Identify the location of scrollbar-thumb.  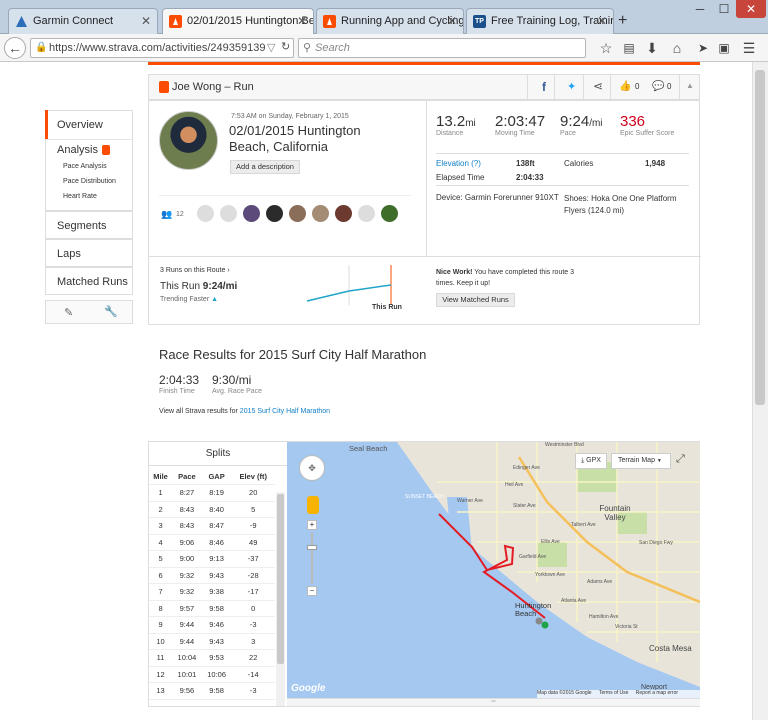
(760, 237).